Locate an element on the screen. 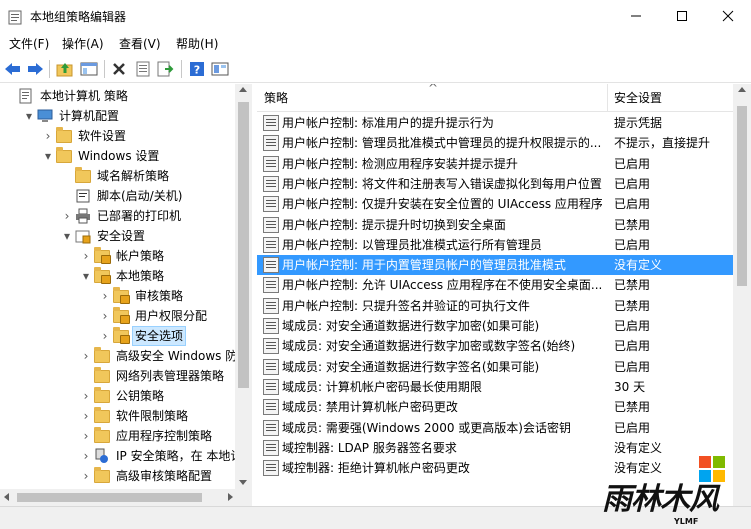 The image size is (751, 529). scroll-right-arrow is located at coordinates (230, 497).